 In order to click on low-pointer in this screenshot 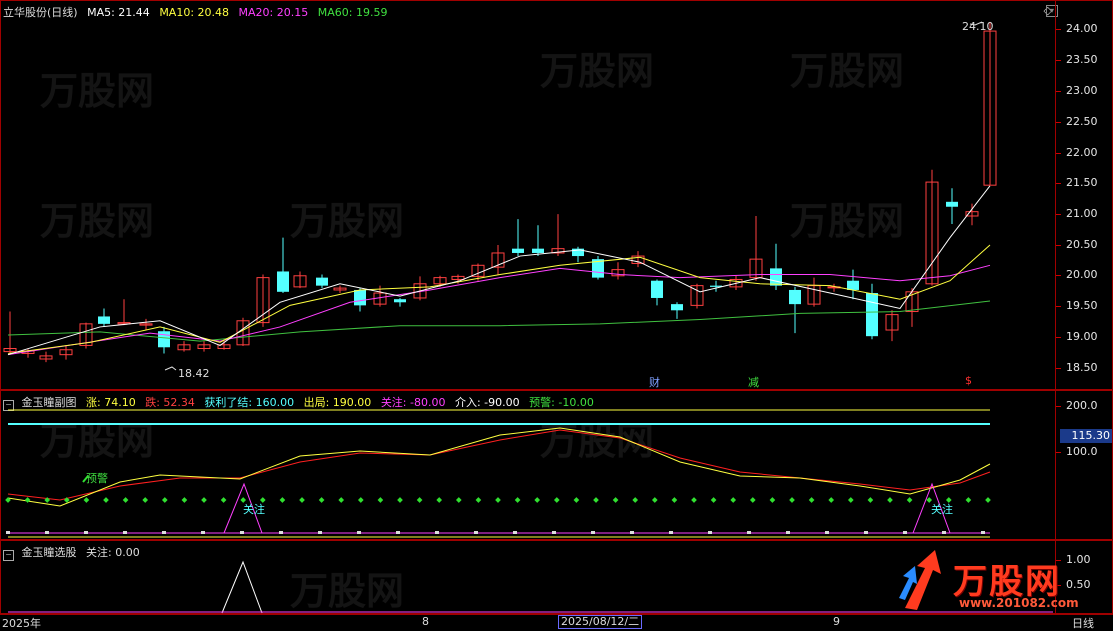, I will do `click(170, 368)`.